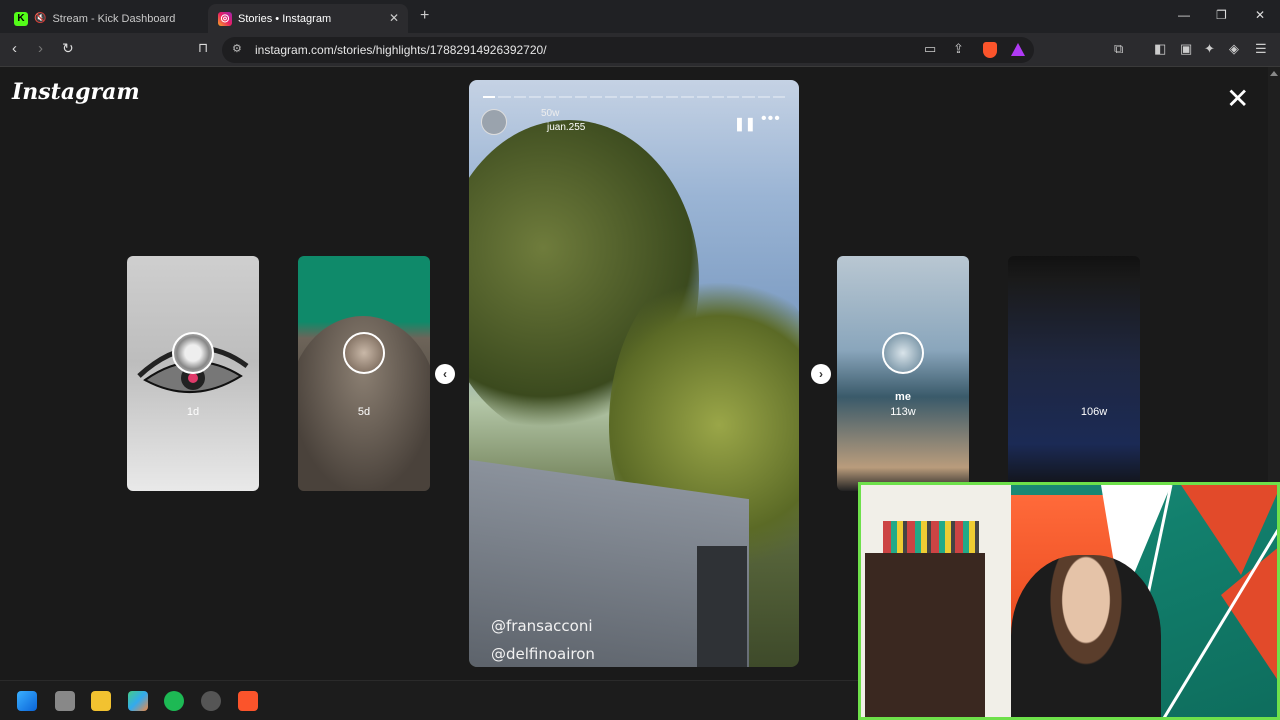 The width and height of the screenshot is (1280, 720). What do you see at coordinates (14, 48) in the screenshot?
I see `back-icon: ‹` at bounding box center [14, 48].